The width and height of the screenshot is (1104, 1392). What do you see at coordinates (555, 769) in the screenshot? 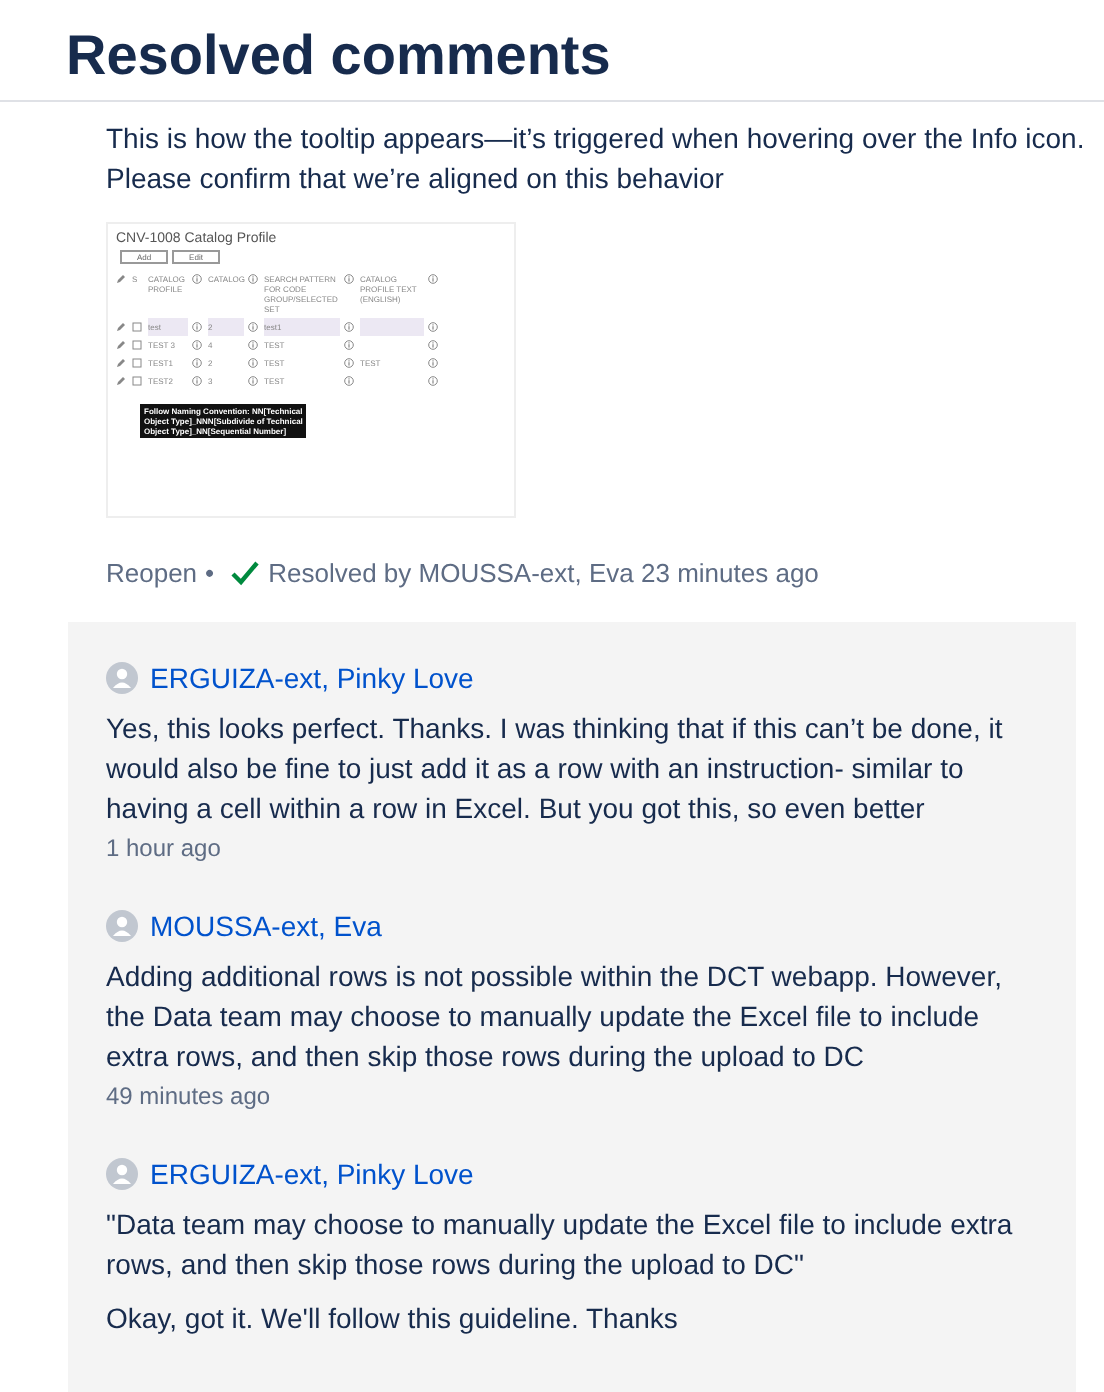
I see `reply-text: Yes, this looks perfect. Thanks. I was thinking that if this can’t be done, it would also be fine to just add it as a row with an instruction- similar to having a cell within a row in Excel. But you got this, so even better` at bounding box center [555, 769].